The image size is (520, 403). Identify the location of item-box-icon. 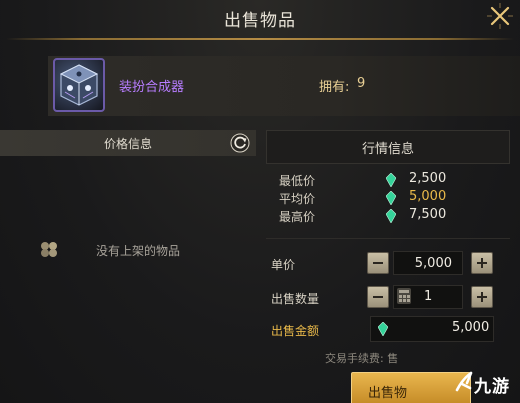
(79, 85).